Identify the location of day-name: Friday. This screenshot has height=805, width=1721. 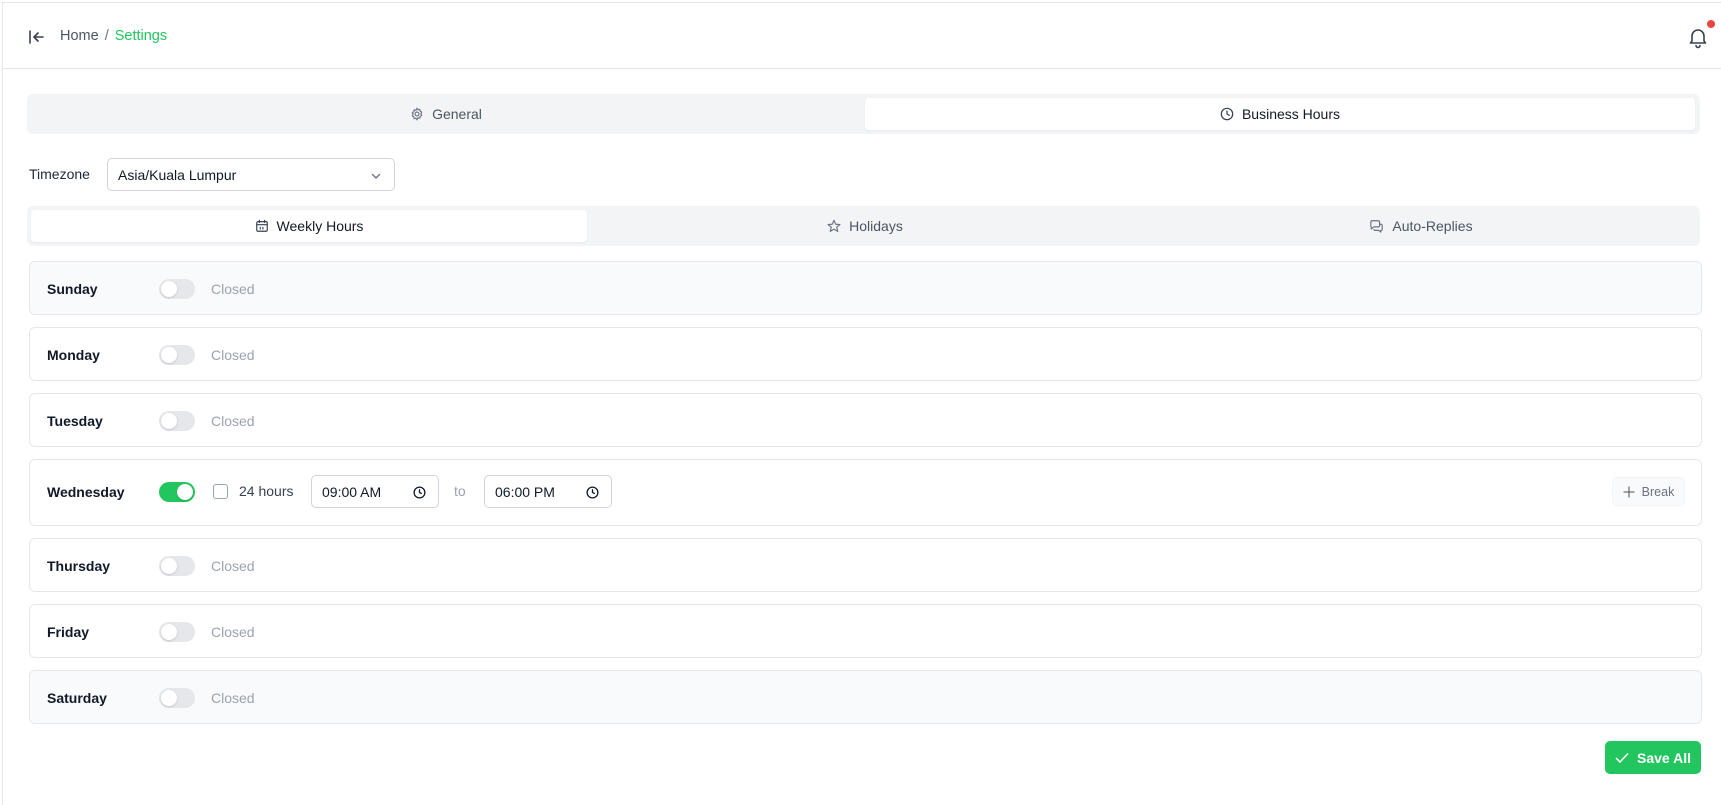
(68, 632).